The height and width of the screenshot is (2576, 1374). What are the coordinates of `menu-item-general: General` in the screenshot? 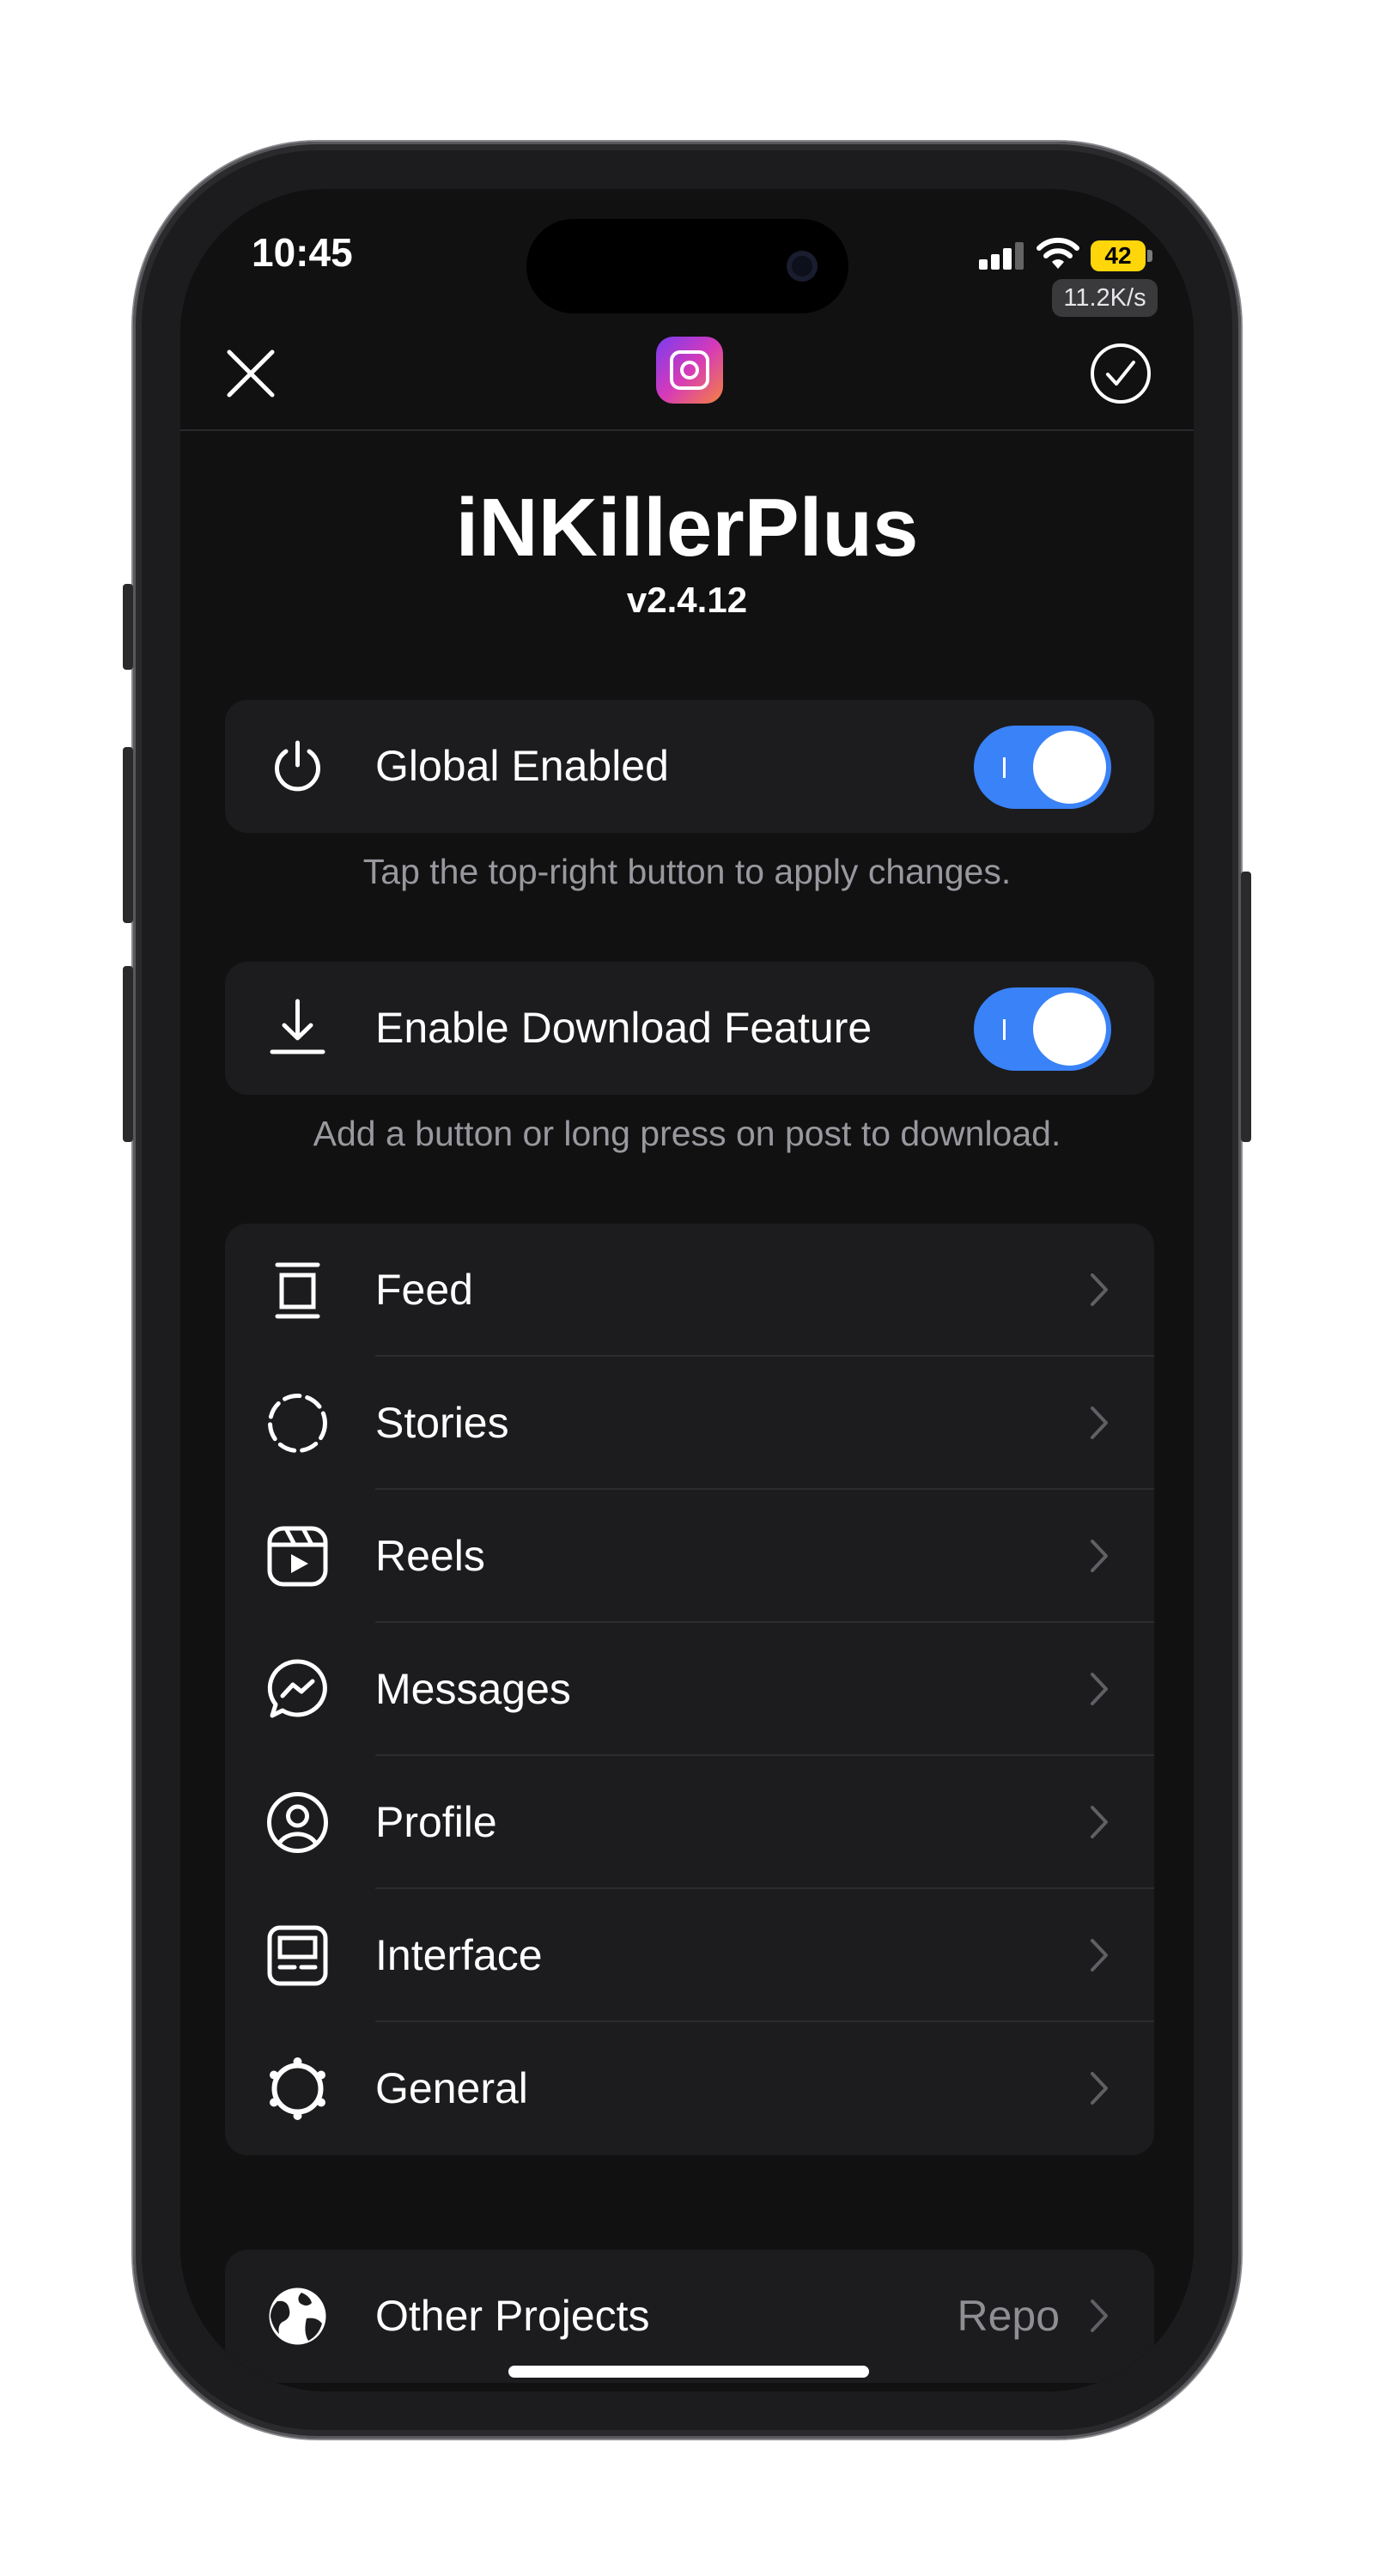 It's located at (689, 2089).